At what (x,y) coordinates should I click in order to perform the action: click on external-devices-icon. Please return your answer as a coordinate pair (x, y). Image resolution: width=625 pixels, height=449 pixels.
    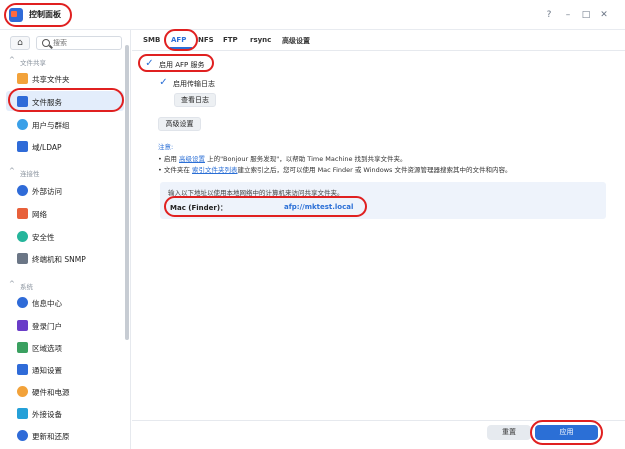
    Looking at the image, I should click on (22, 413).